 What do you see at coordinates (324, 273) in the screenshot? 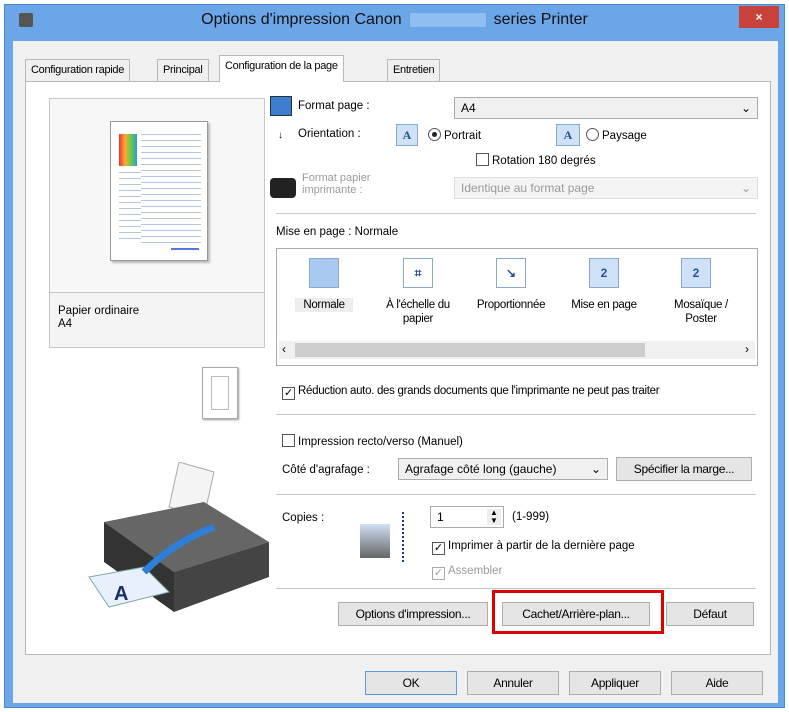
I see `layout-normal-icon` at bounding box center [324, 273].